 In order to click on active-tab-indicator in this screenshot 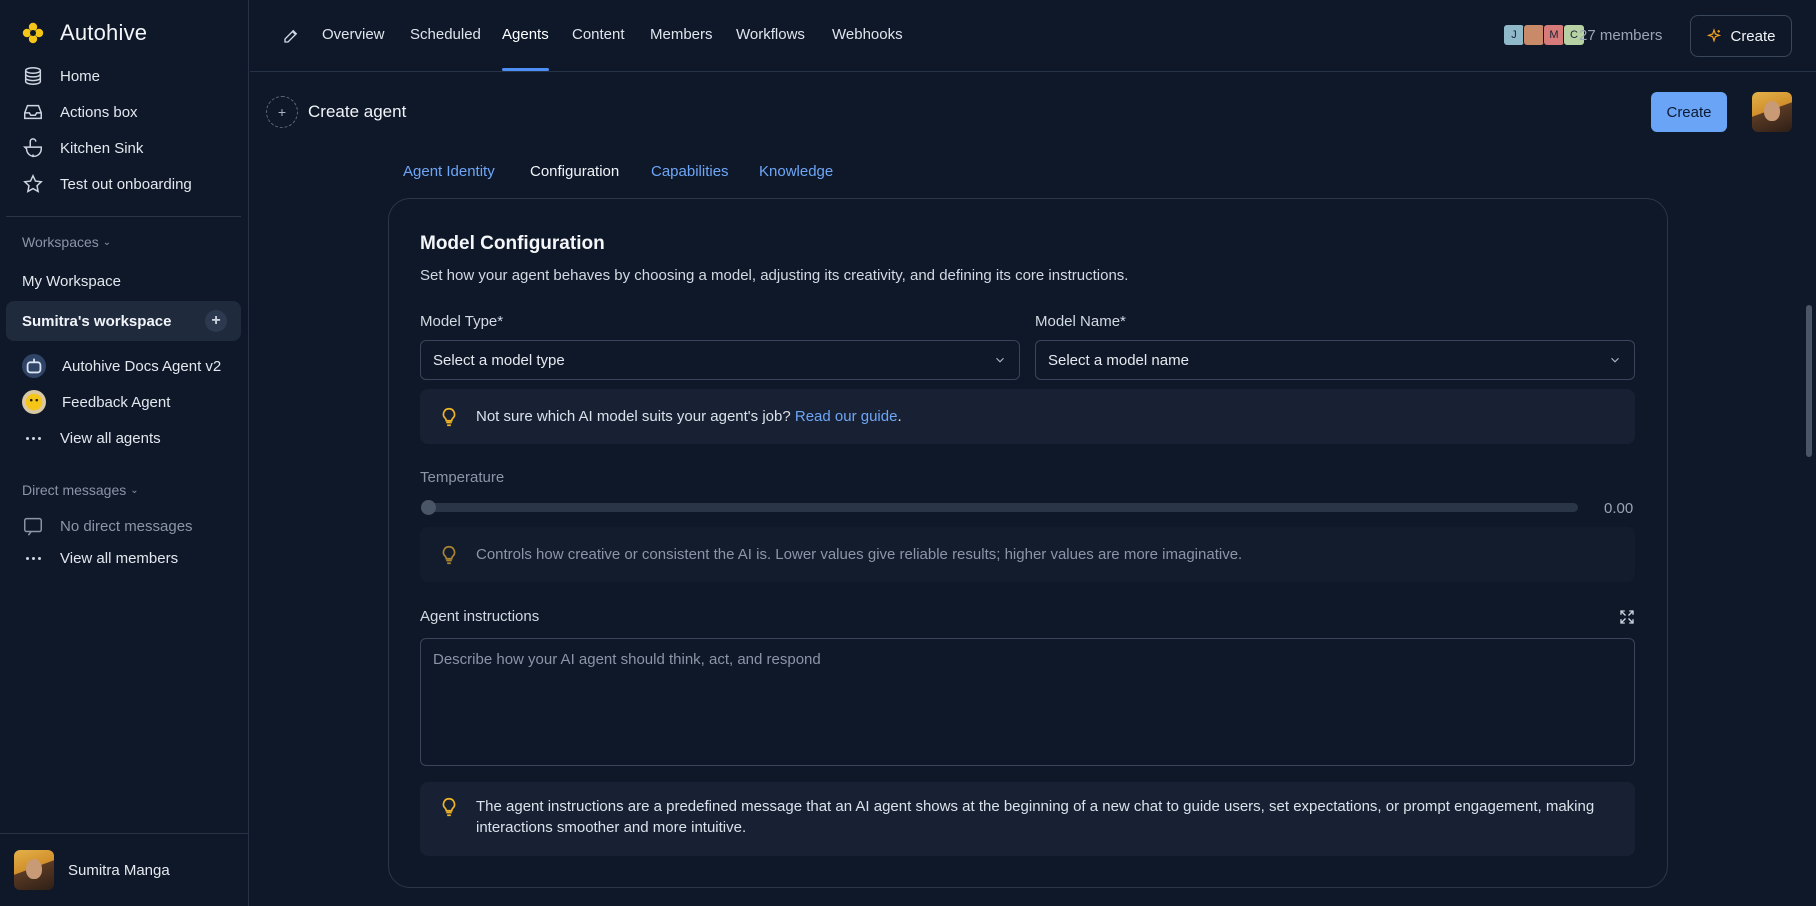, I will do `click(525, 69)`.